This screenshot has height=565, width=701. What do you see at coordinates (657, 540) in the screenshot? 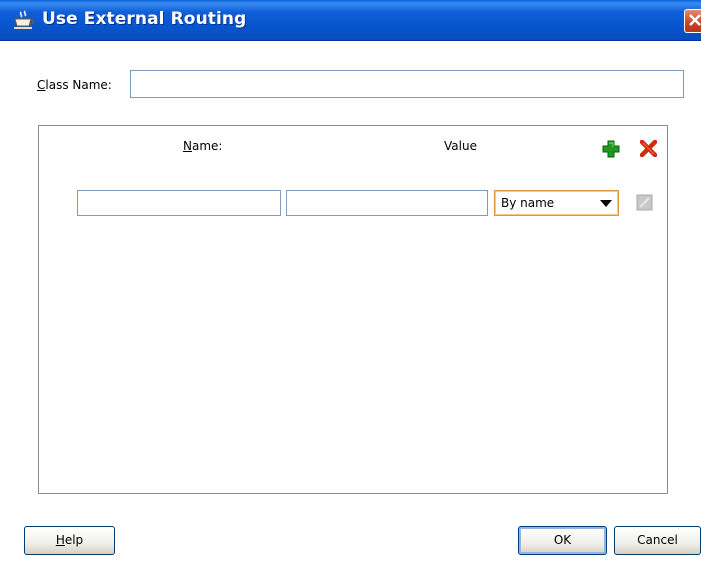
I see `cancel-button: Cancel` at bounding box center [657, 540].